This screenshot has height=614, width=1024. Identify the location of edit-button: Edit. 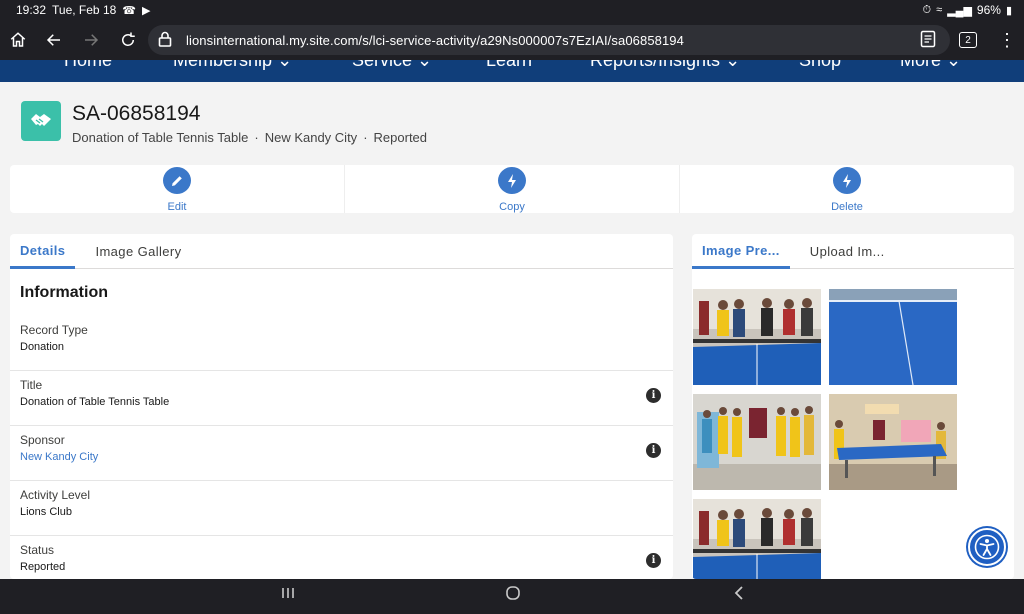
(177, 189).